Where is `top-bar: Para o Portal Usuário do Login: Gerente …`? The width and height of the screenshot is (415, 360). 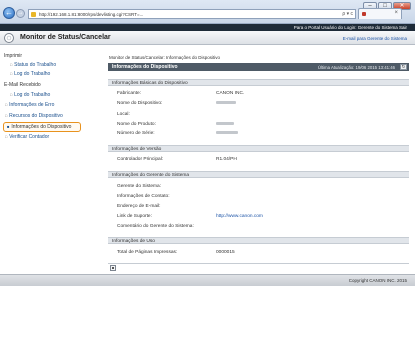 top-bar: Para o Portal Usuário do Login: Gerente … is located at coordinates (207, 27).